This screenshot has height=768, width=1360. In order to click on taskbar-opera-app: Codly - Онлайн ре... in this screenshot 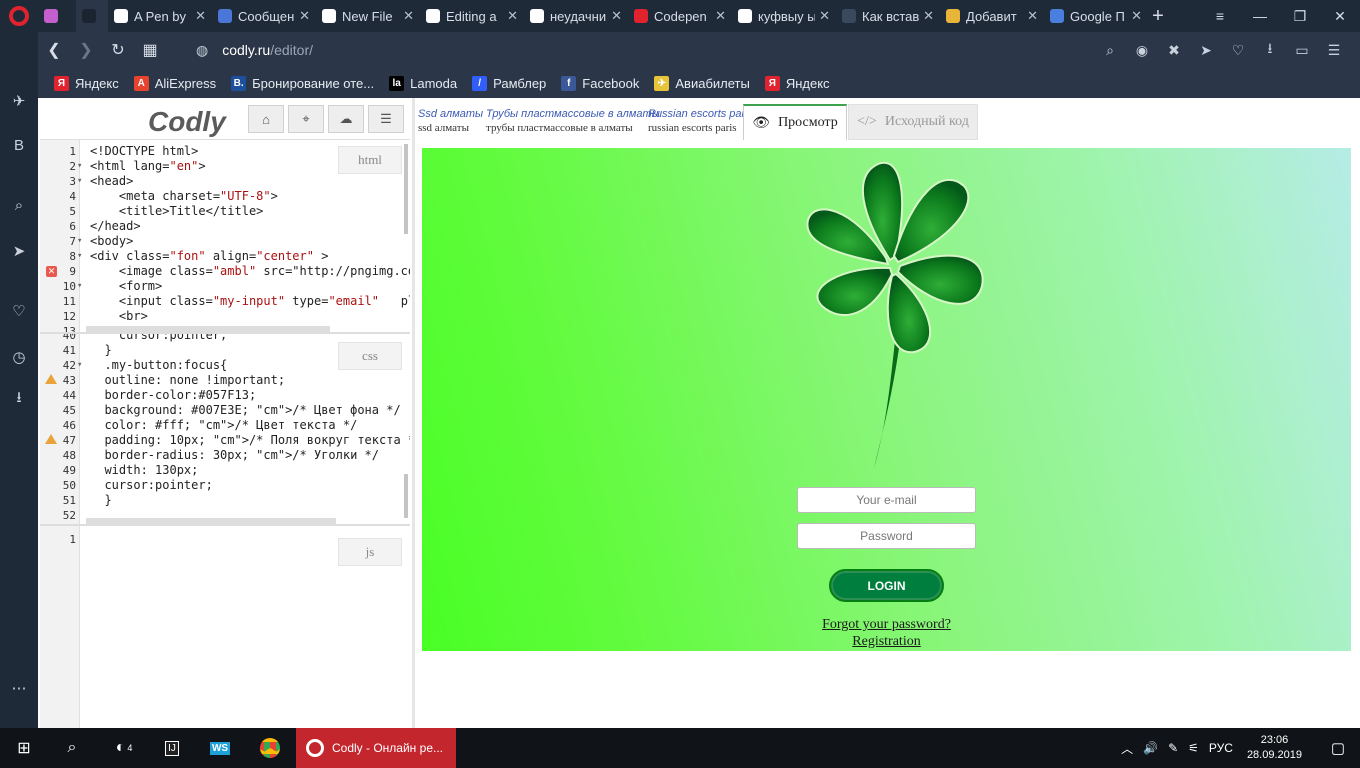, I will do `click(376, 748)`.